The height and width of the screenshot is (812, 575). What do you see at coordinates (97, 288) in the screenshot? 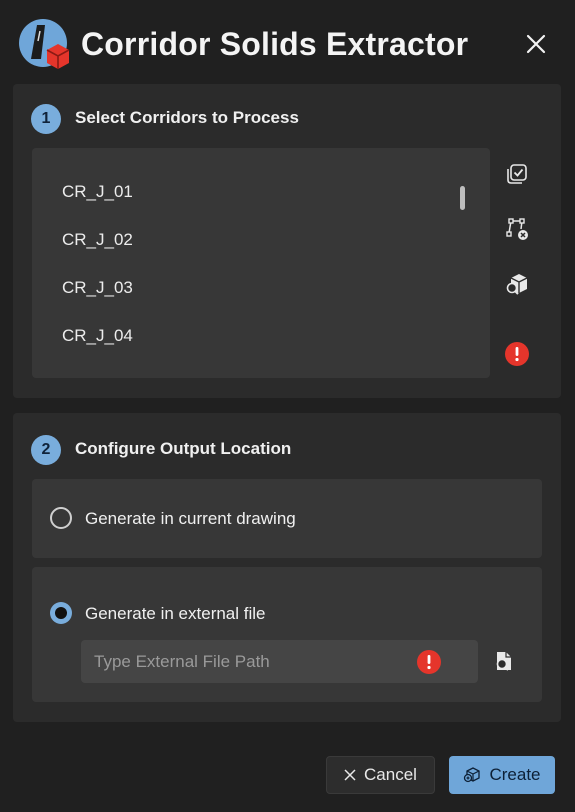
I see `list-item: CR_J_03` at bounding box center [97, 288].